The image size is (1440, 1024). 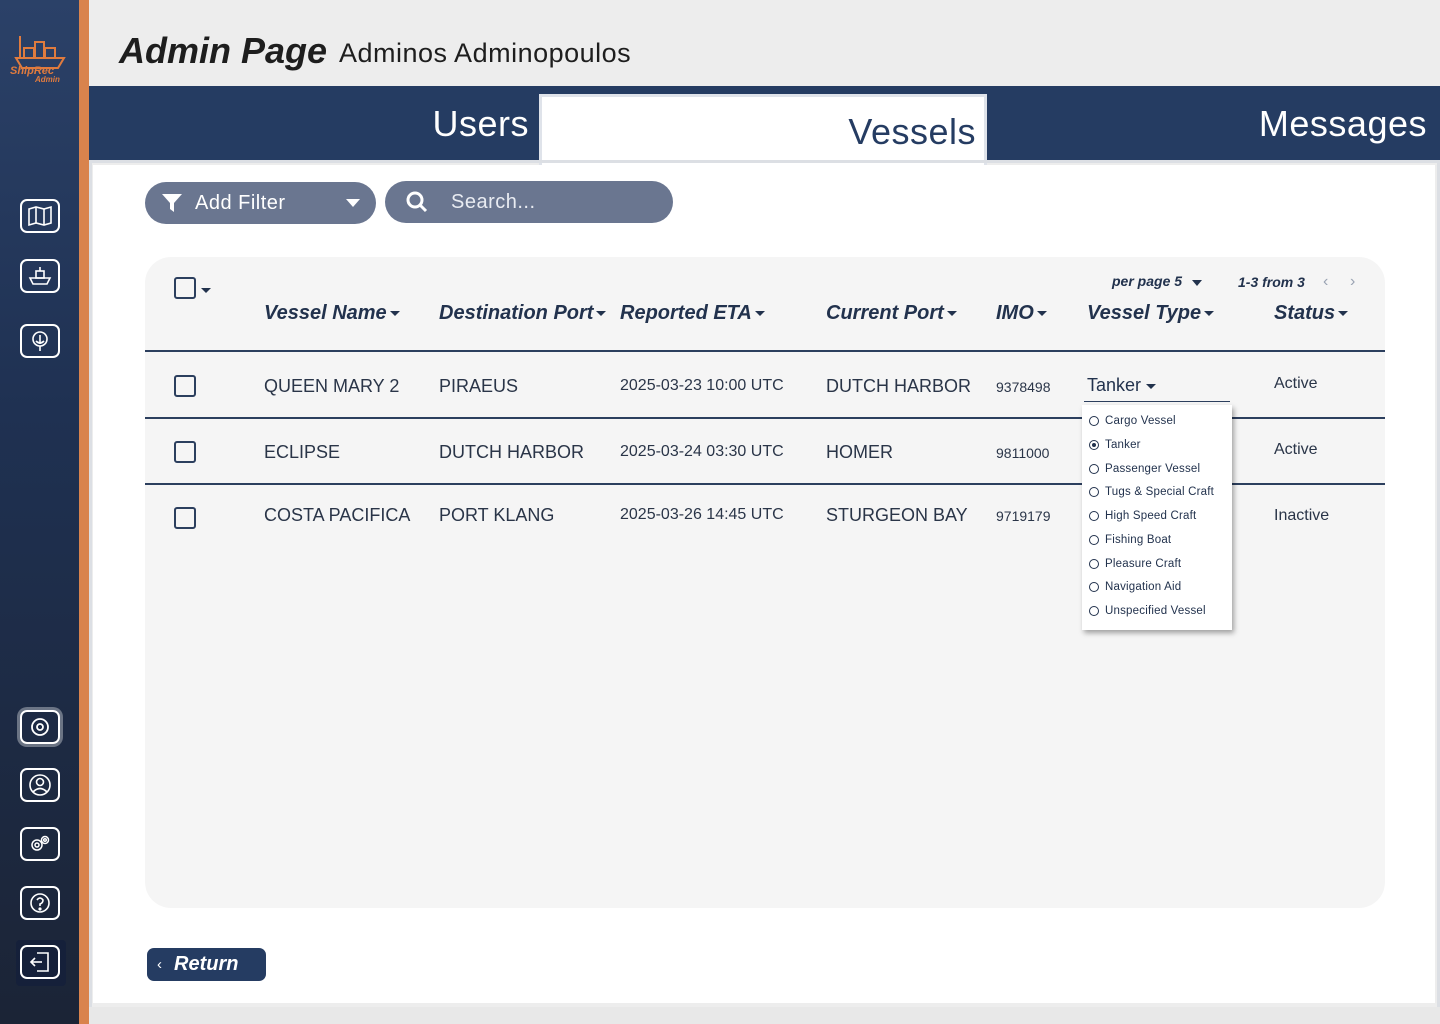 I want to click on ship-icon, so click(x=40, y=276).